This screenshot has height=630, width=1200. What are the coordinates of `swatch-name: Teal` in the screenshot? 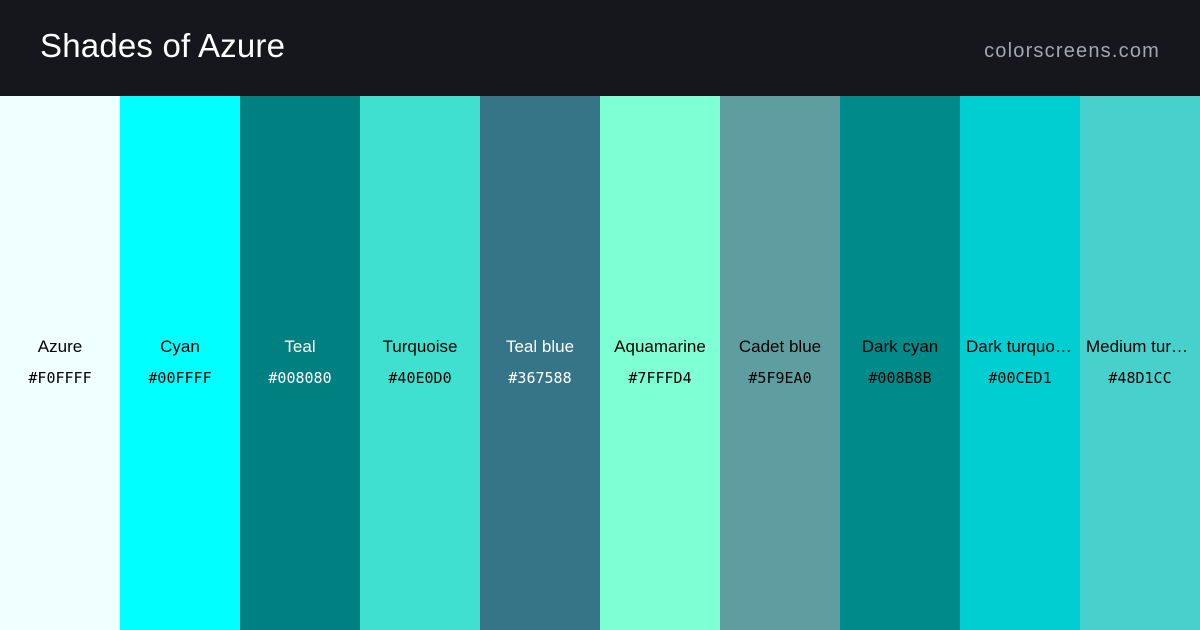 It's located at (300, 346).